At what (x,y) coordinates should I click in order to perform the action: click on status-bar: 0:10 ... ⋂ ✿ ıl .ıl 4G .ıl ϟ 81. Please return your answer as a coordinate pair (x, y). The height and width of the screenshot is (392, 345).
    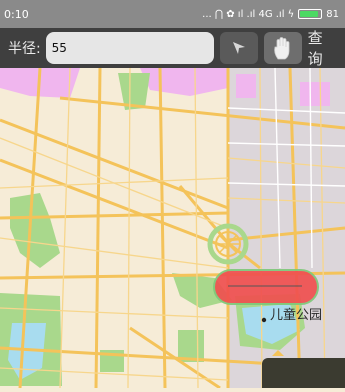
    Looking at the image, I should click on (172, 14).